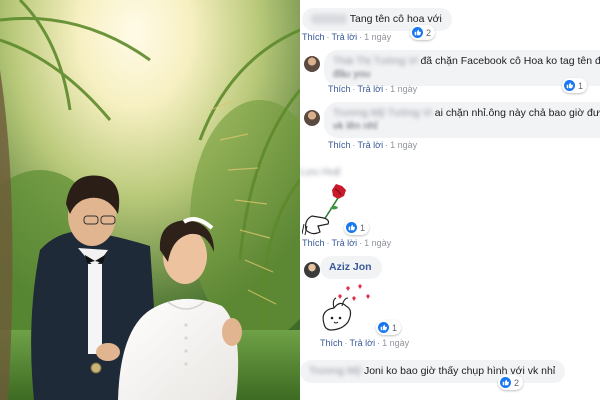  Describe the element at coordinates (510, 61) in the screenshot. I see `comment-text: đã chặn Facebook cô Hoa ko tag tên được` at that location.